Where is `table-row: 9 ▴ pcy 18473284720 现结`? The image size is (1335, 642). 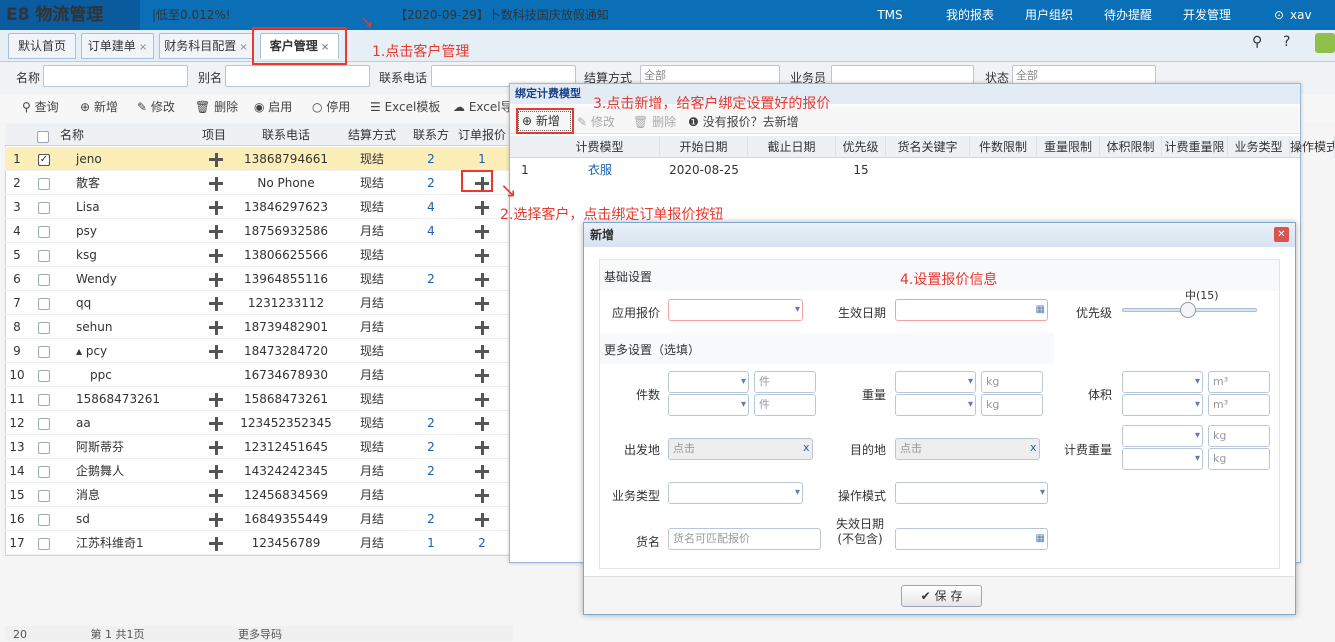 table-row: 9 ▴ pcy 18473284720 现结 is located at coordinates (259, 351).